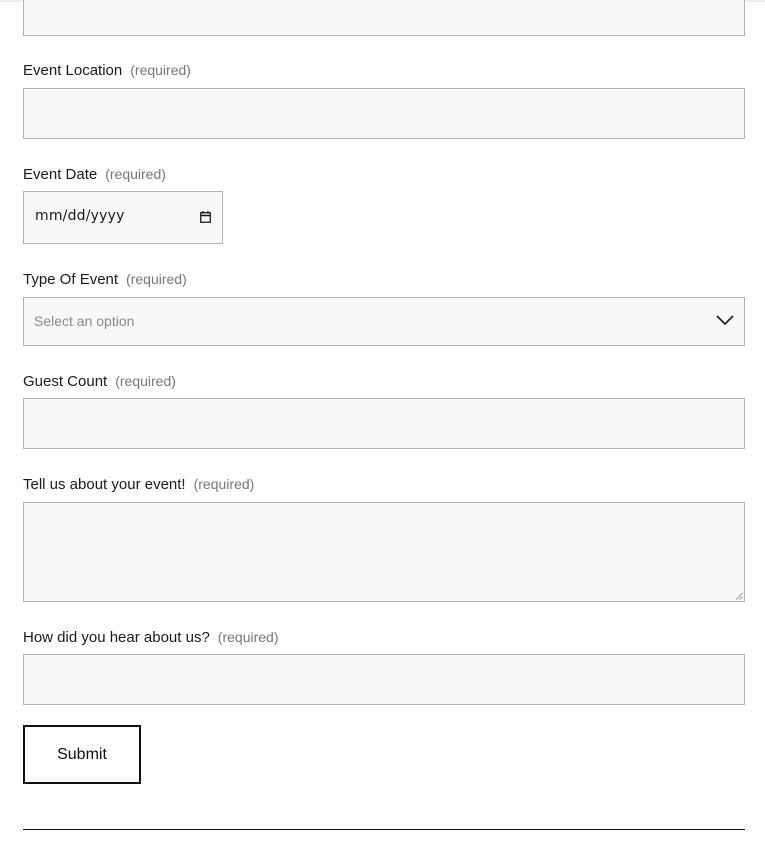 The height and width of the screenshot is (863, 765). Describe the element at coordinates (384, 552) in the screenshot. I see `event-details-textarea` at that location.